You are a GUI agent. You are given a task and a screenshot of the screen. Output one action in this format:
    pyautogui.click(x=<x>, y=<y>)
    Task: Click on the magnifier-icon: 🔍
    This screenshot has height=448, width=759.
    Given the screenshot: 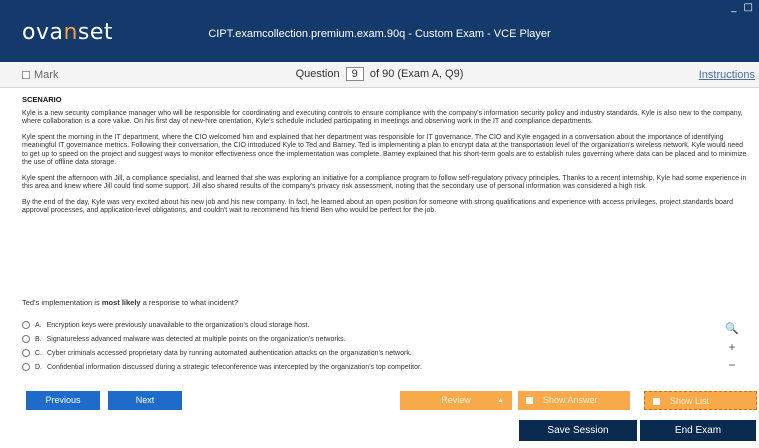 What is the action you would take?
    pyautogui.click(x=732, y=329)
    